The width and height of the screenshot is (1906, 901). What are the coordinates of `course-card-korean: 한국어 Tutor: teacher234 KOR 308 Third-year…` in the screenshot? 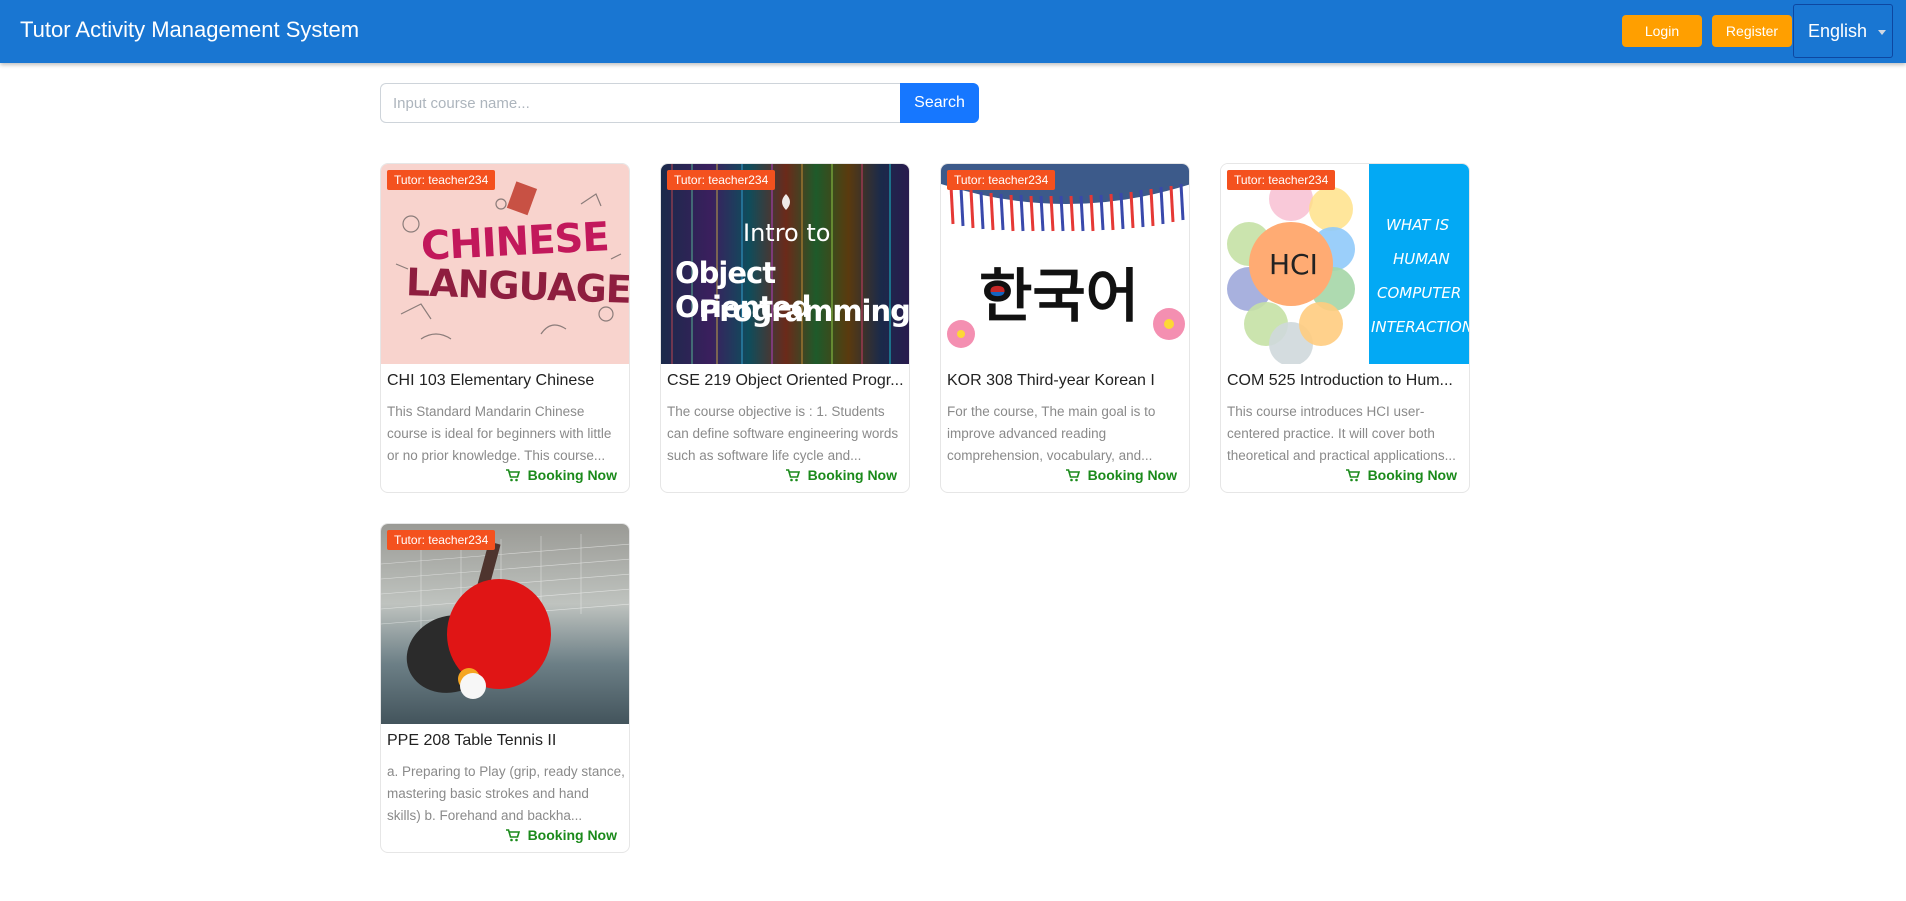 It's located at (1065, 328).